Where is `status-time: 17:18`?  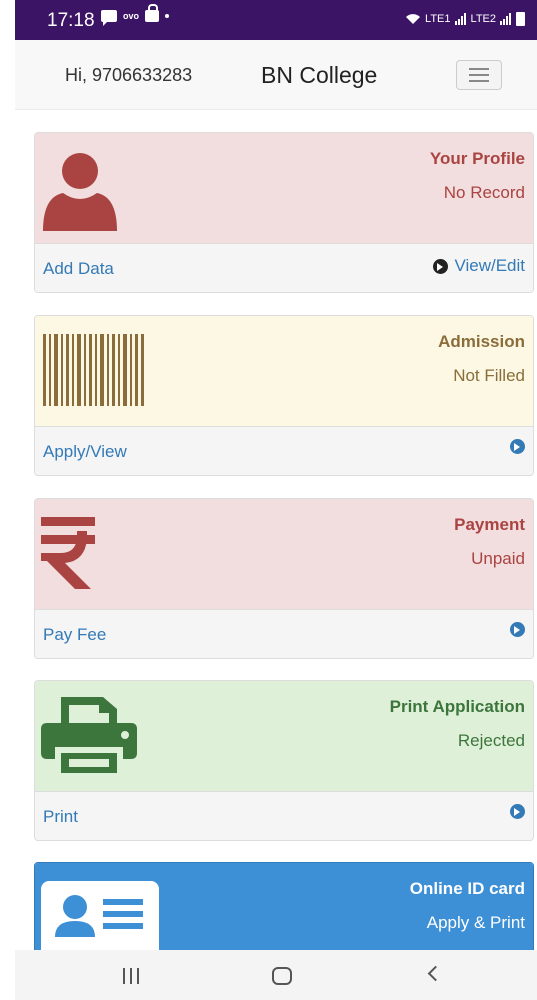
status-time: 17:18 is located at coordinates (71, 20).